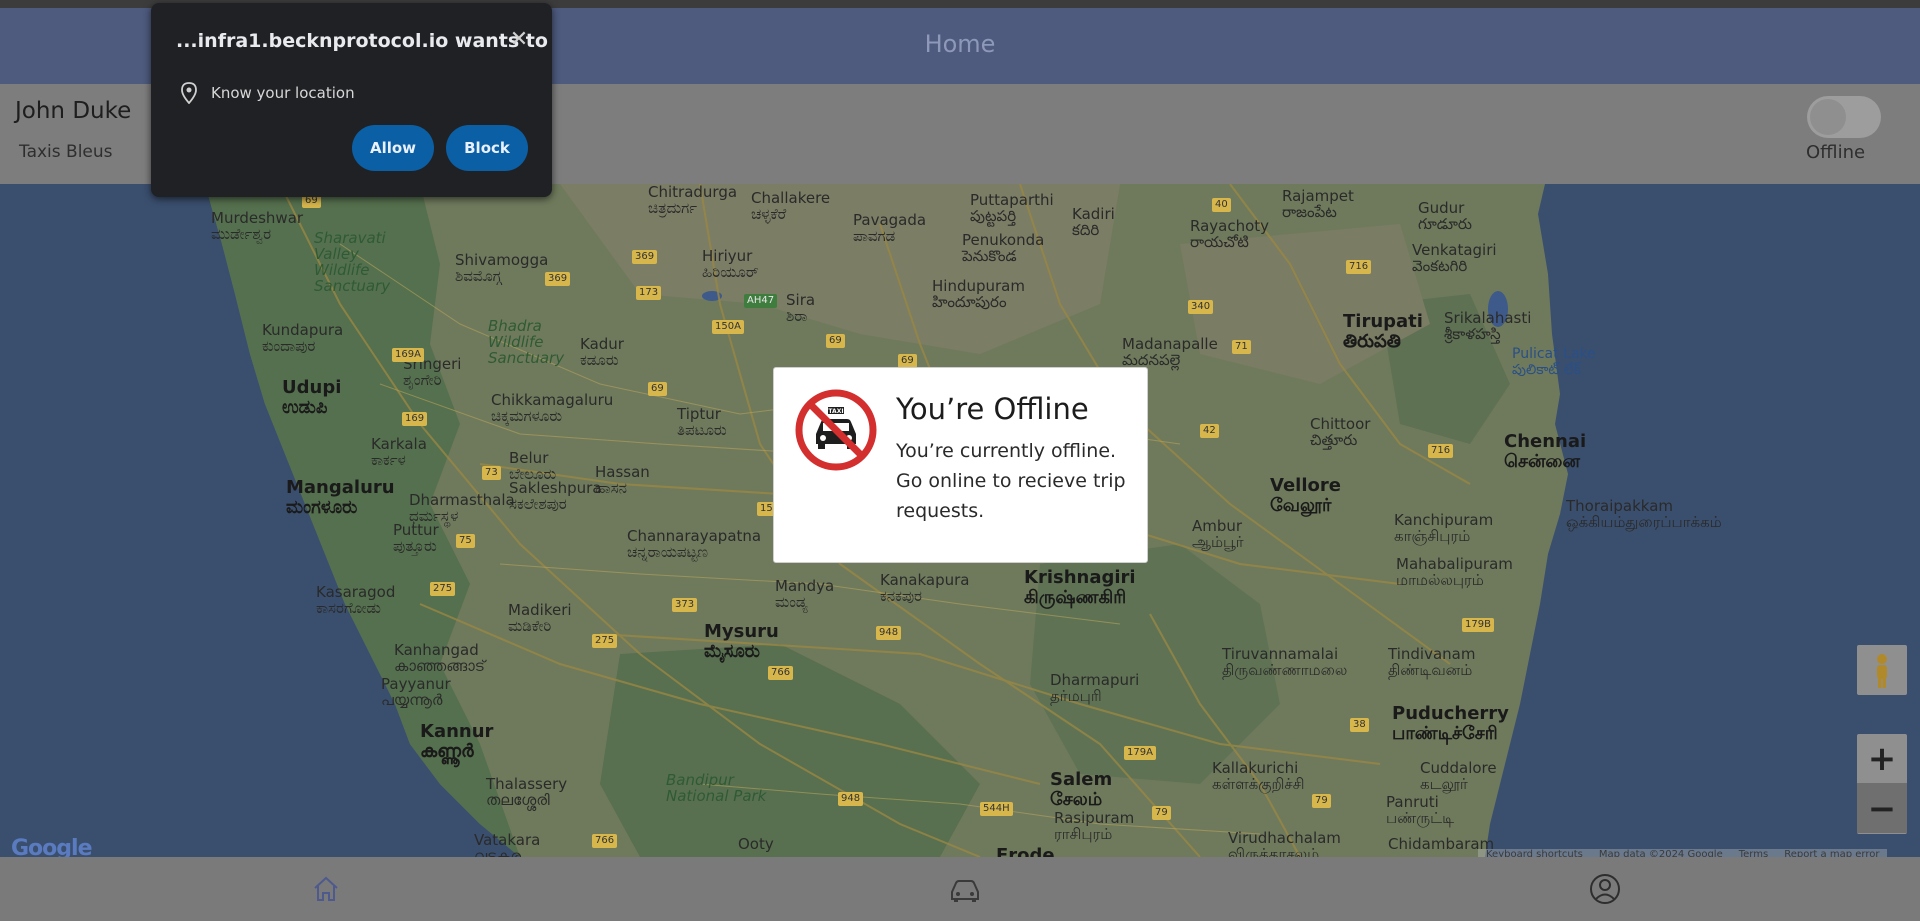 Image resolution: width=1920 pixels, height=921 pixels. What do you see at coordinates (502, 268) in the screenshot?
I see `map-label-shivamogga: Shivamogga ಶಿವಮೊಗ್ಗ` at bounding box center [502, 268].